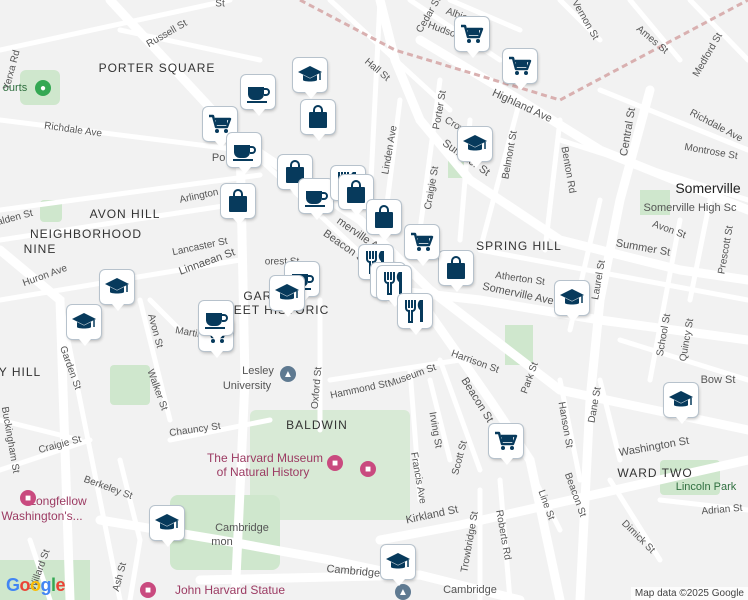  Describe the element at coordinates (258, 371) in the screenshot. I see `place-label: Lesley` at that location.